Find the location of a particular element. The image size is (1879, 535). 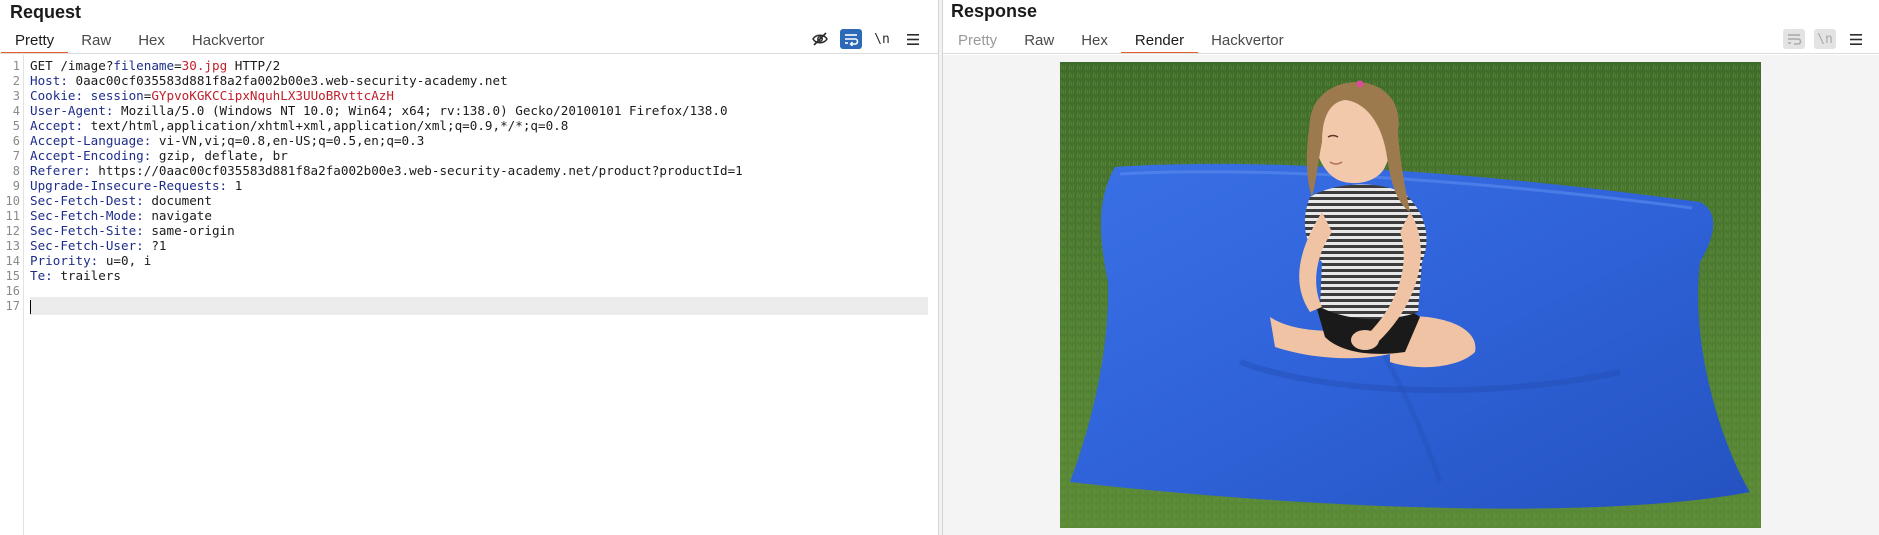

header-value: document is located at coordinates (177, 200).